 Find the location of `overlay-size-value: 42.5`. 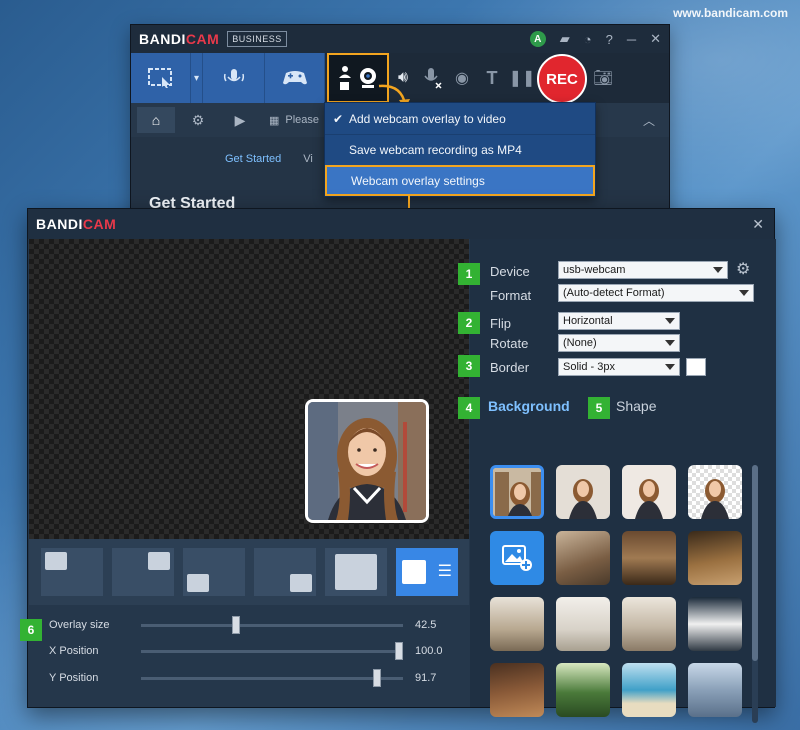

overlay-size-value: 42.5 is located at coordinates (426, 625).